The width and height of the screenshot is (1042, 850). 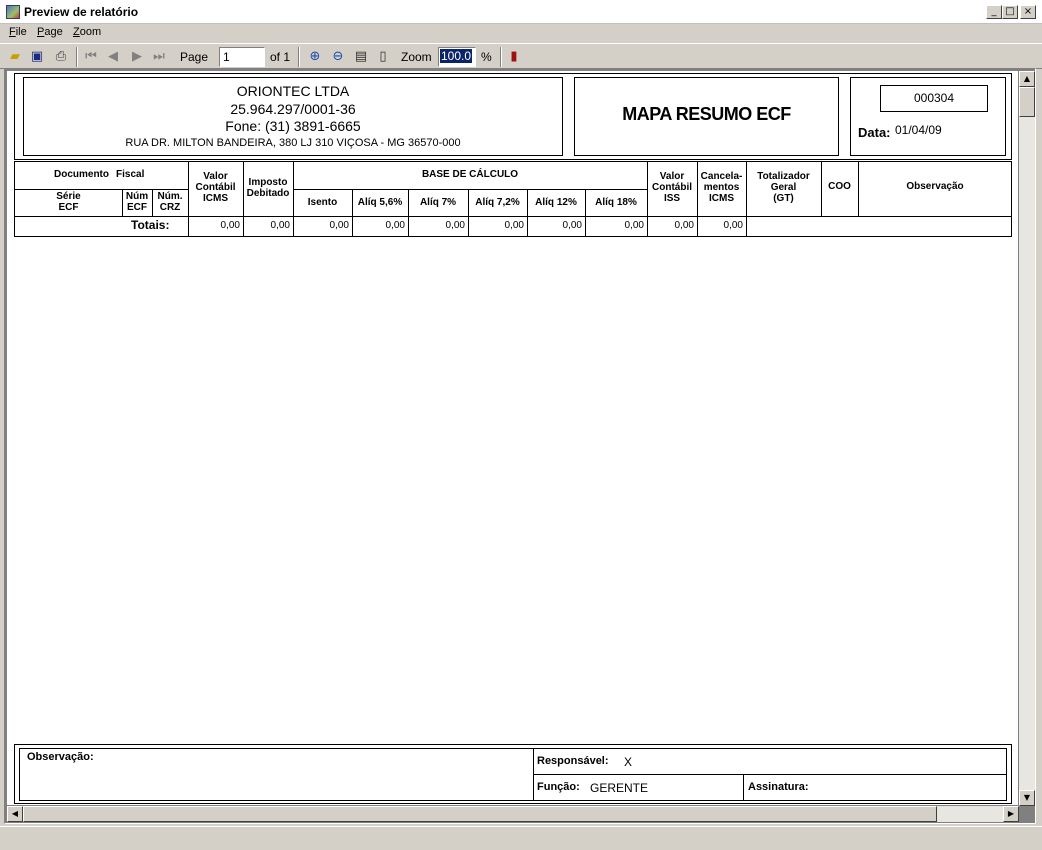 What do you see at coordinates (150, 225) in the screenshot?
I see `totals-label: Totais:` at bounding box center [150, 225].